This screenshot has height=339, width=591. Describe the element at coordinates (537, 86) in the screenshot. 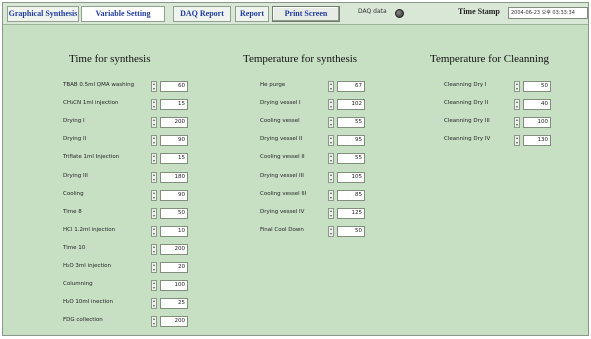

I see `cleaning-setting-value-field: 50` at that location.